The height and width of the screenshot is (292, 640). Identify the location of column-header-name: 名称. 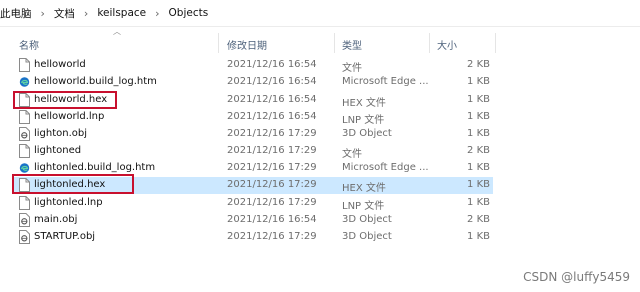
(29, 44).